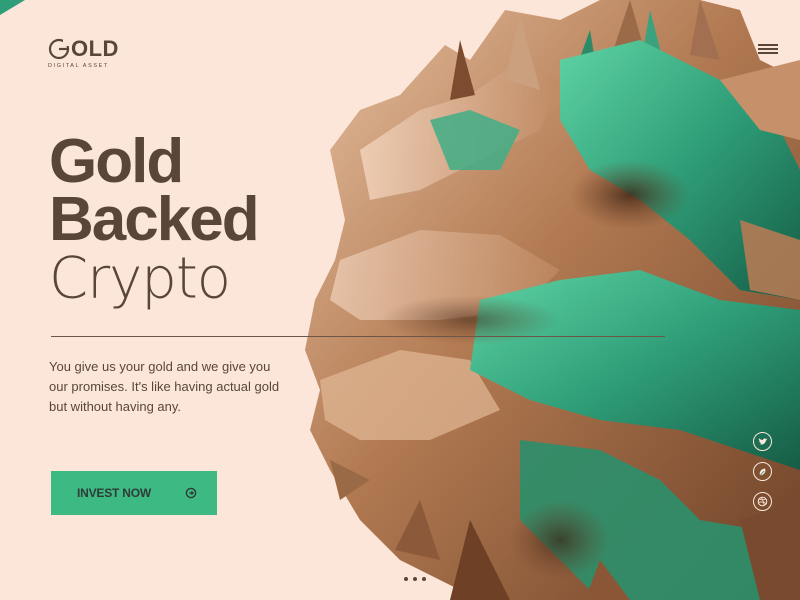  I want to click on decorative-crystal-fragment, so click(12, 7).